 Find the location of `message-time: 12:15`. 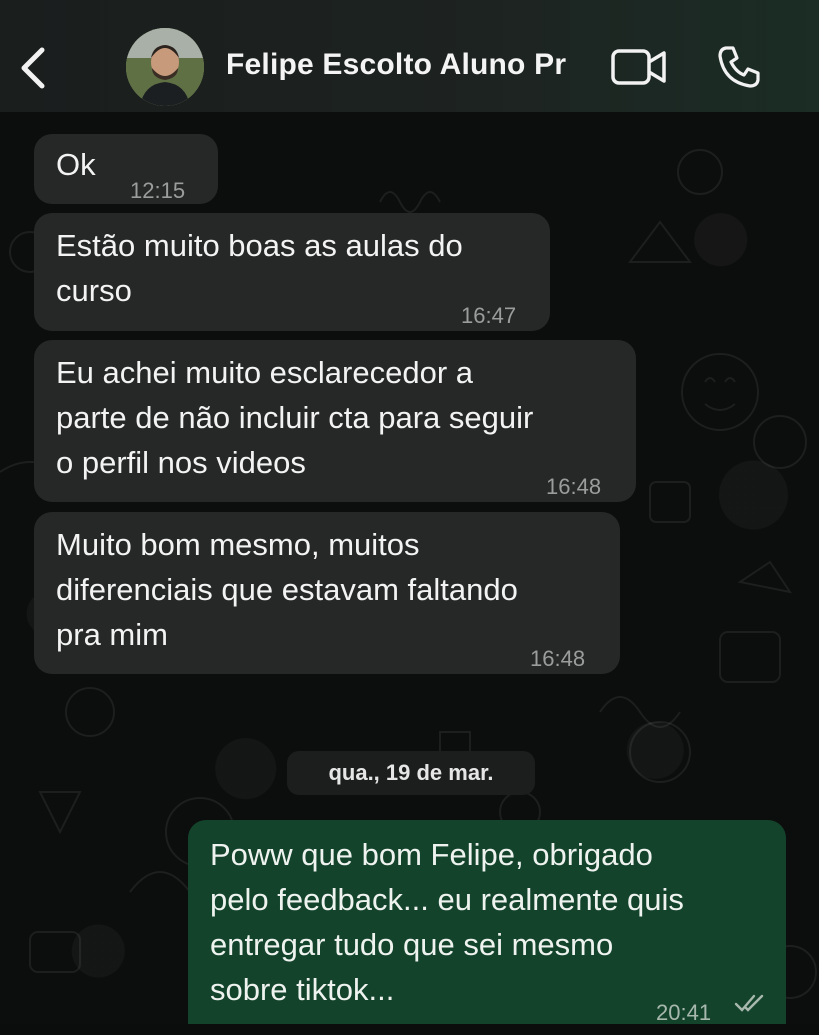

message-time: 12:15 is located at coordinates (158, 190).